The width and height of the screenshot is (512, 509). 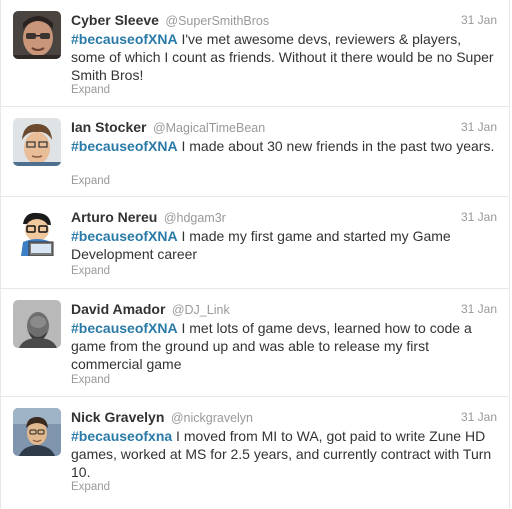 What do you see at coordinates (195, 218) in the screenshot?
I see `author-username: @hdgam3r` at bounding box center [195, 218].